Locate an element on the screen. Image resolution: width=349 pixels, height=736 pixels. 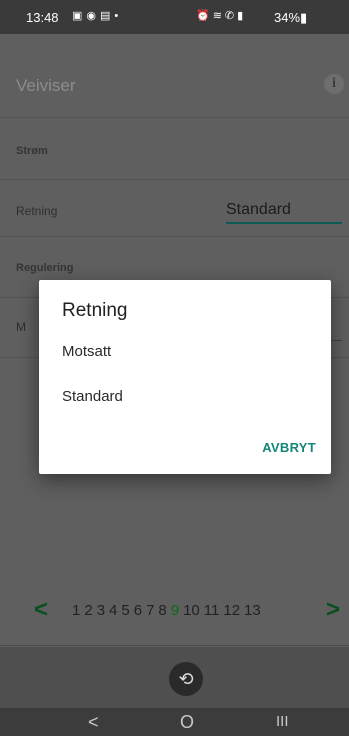
retning-value: Standard is located at coordinates (258, 210).